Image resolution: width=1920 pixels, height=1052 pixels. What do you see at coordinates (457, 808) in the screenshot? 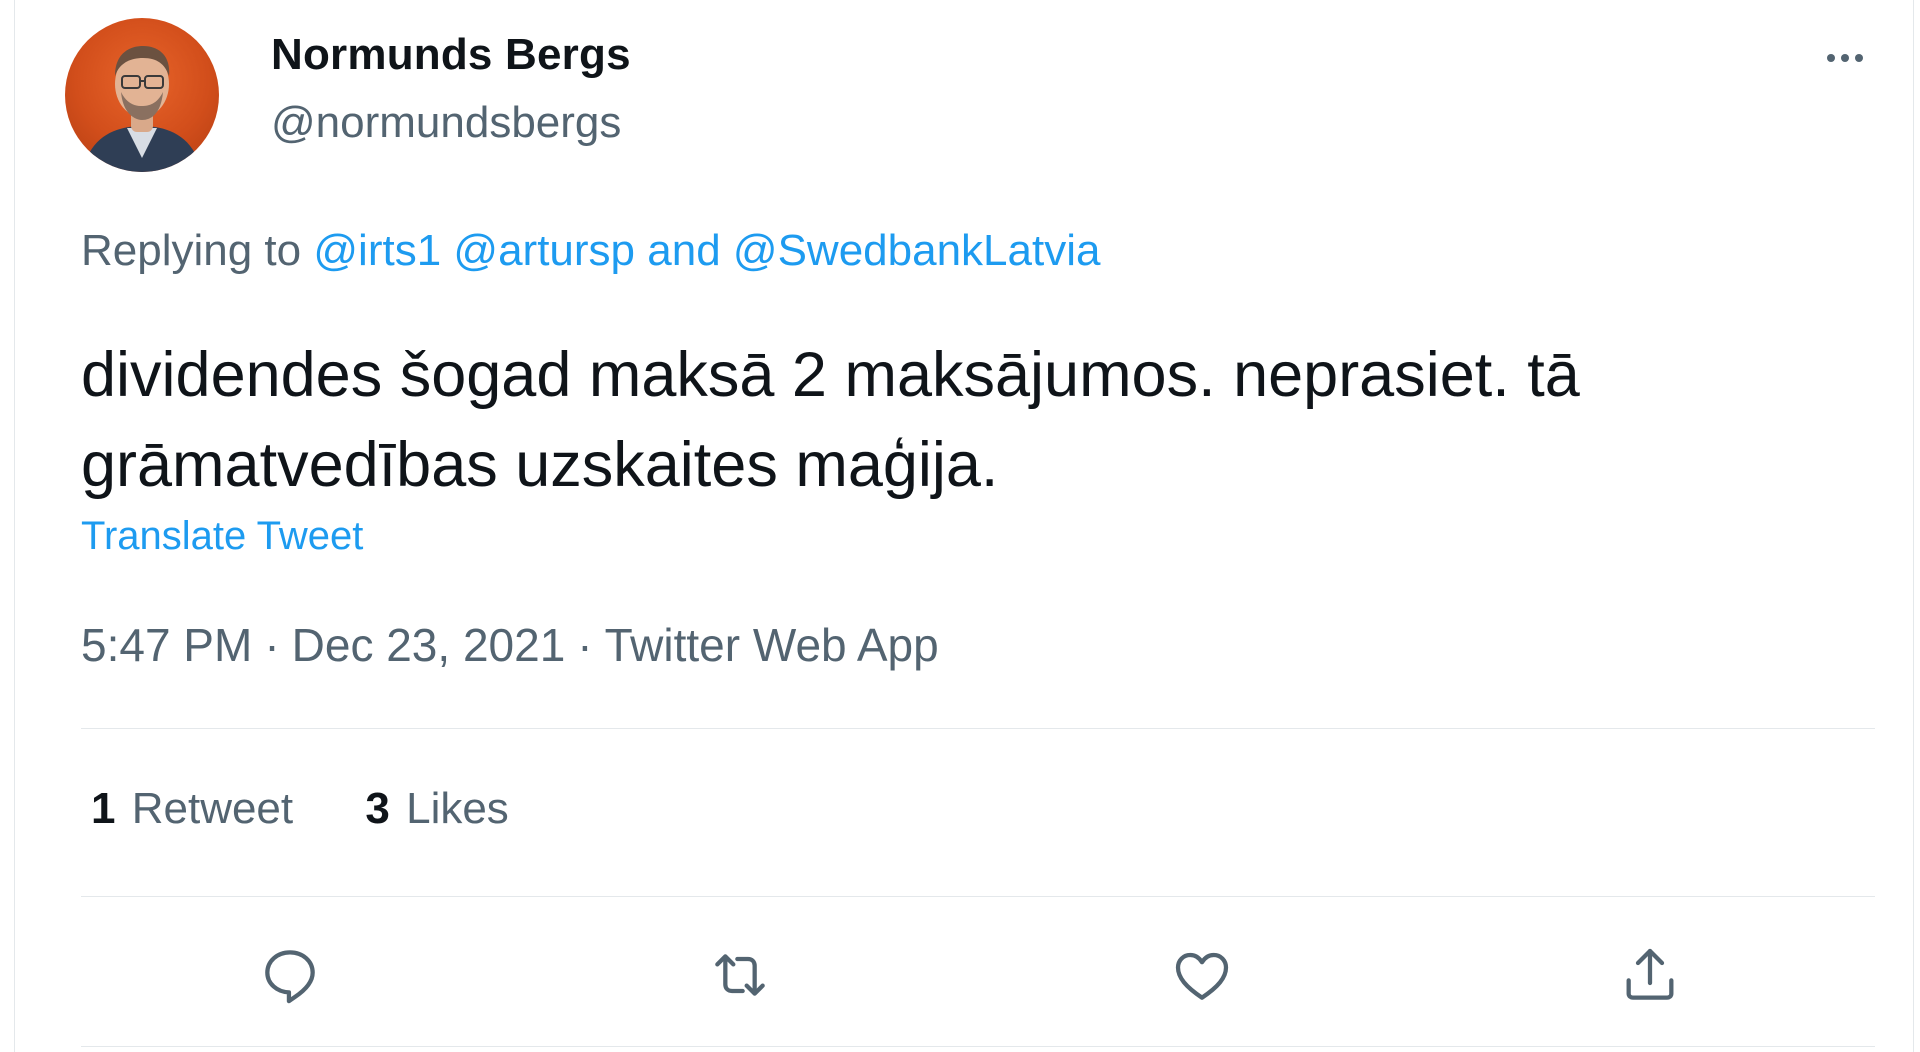
I see `likes-label: Likes` at bounding box center [457, 808].